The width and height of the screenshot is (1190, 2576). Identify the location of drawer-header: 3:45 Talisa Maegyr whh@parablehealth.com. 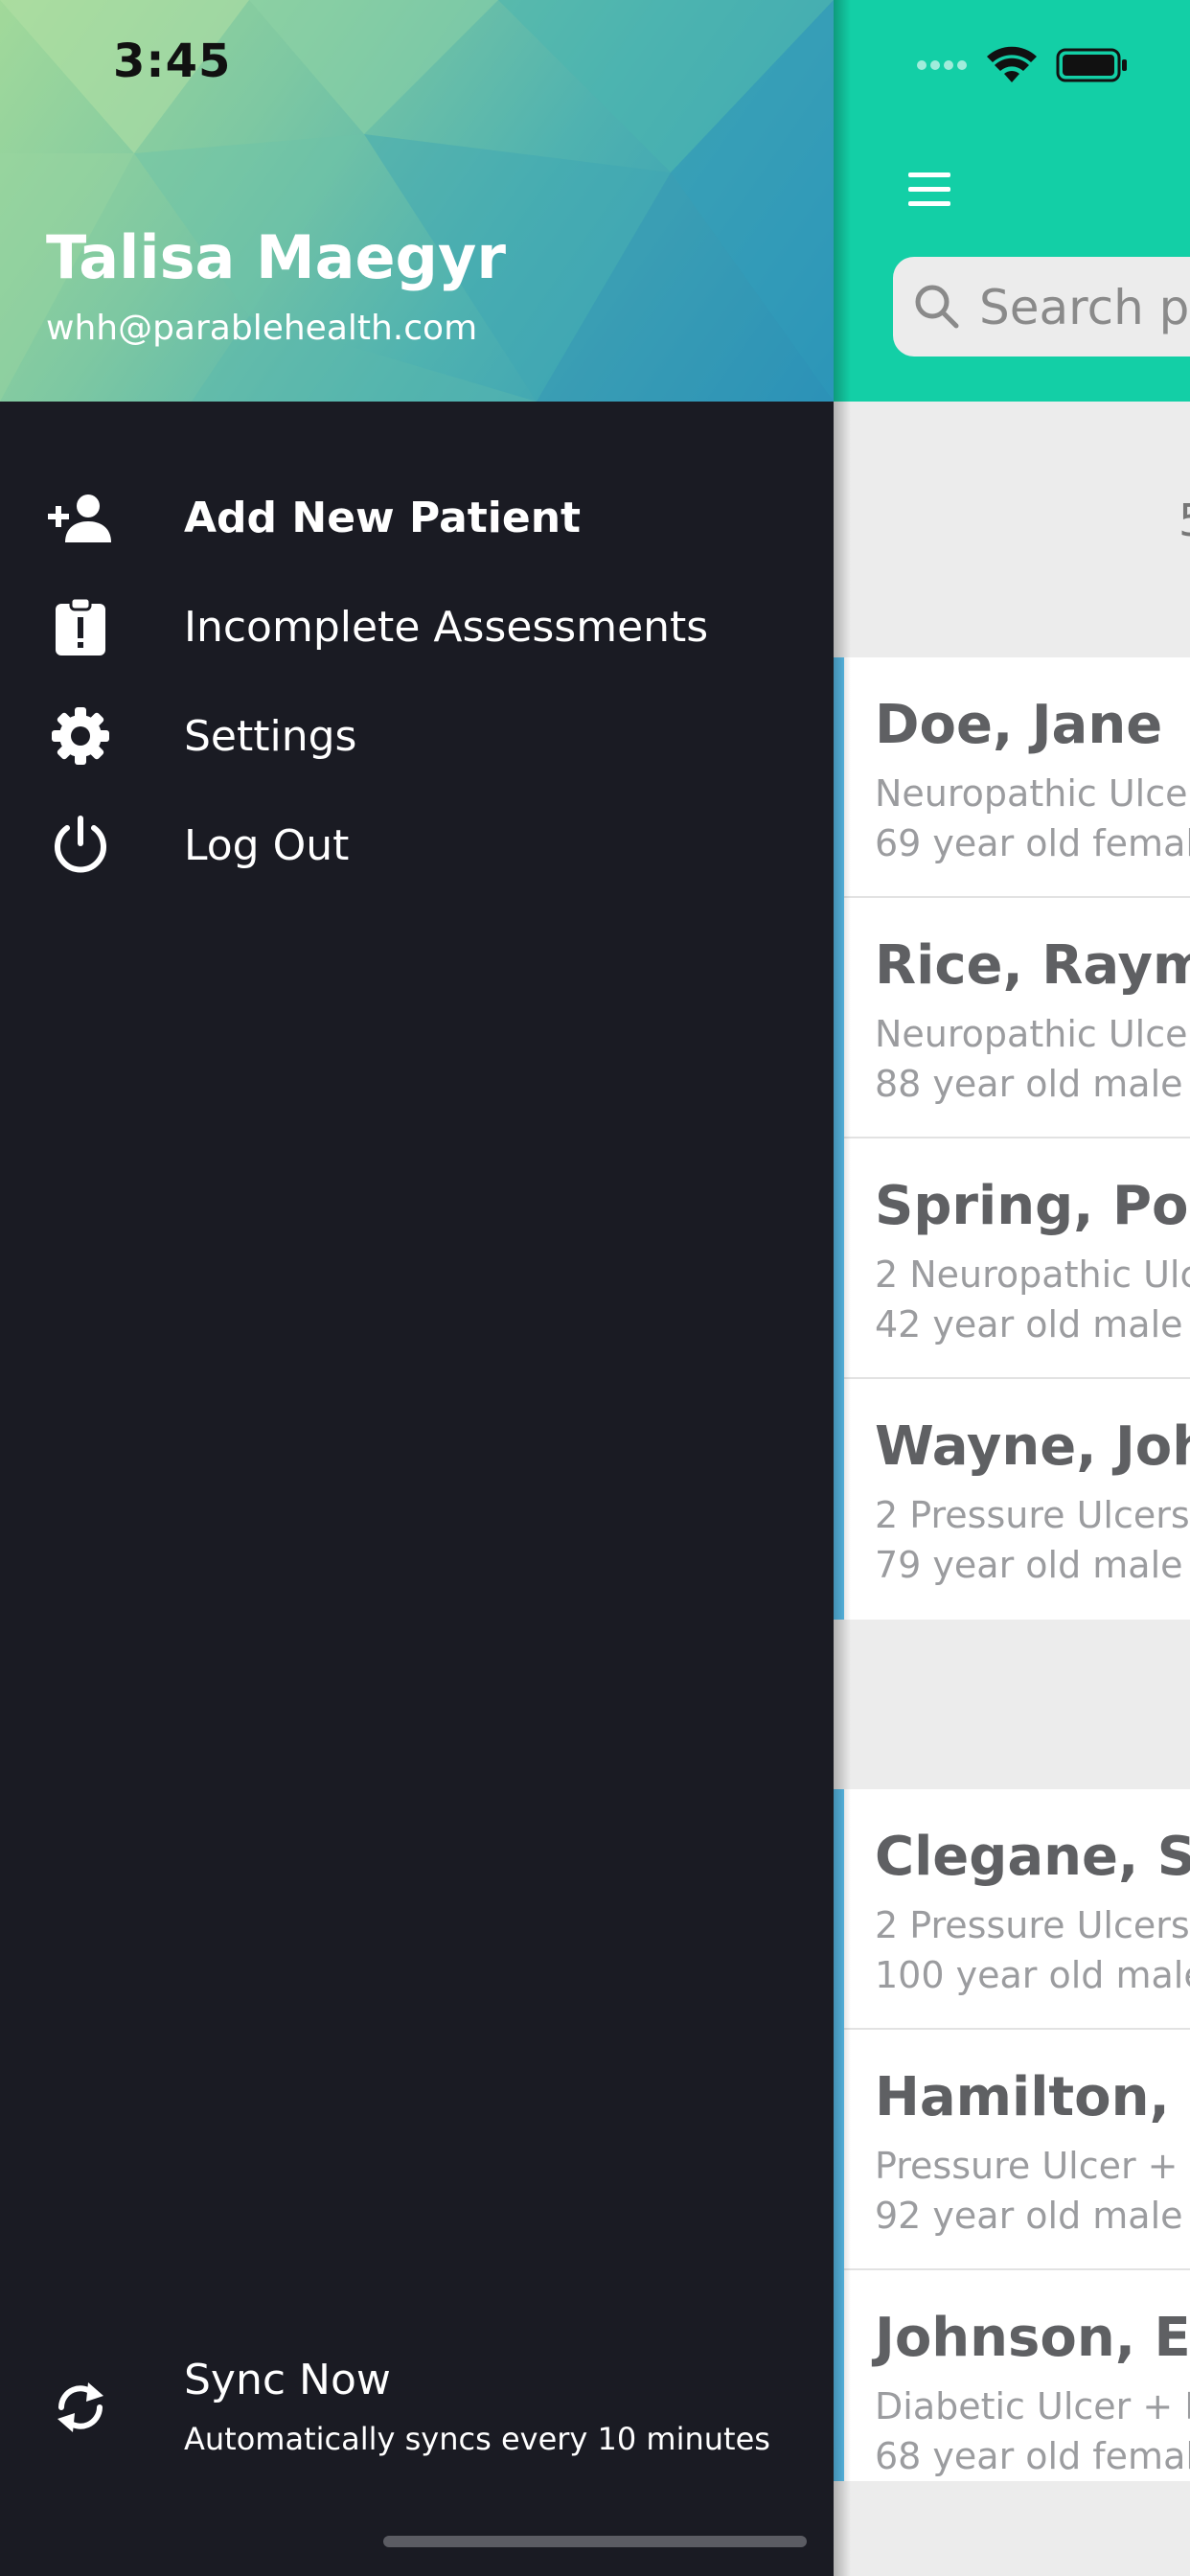
(417, 201).